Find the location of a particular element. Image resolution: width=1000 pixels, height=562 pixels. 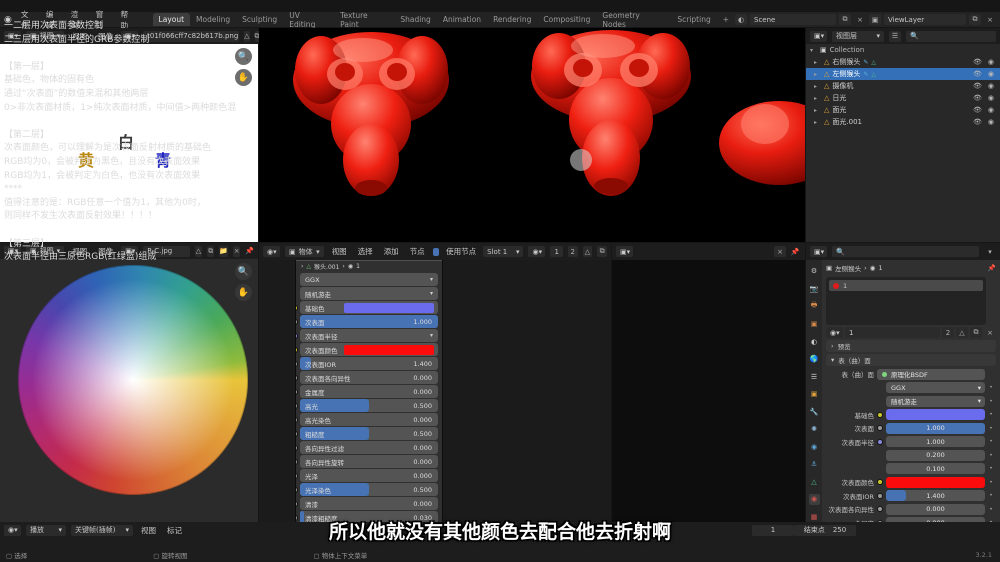

properties-tab-viewlayer-icon: ▣ is located at coordinates (814, 324).